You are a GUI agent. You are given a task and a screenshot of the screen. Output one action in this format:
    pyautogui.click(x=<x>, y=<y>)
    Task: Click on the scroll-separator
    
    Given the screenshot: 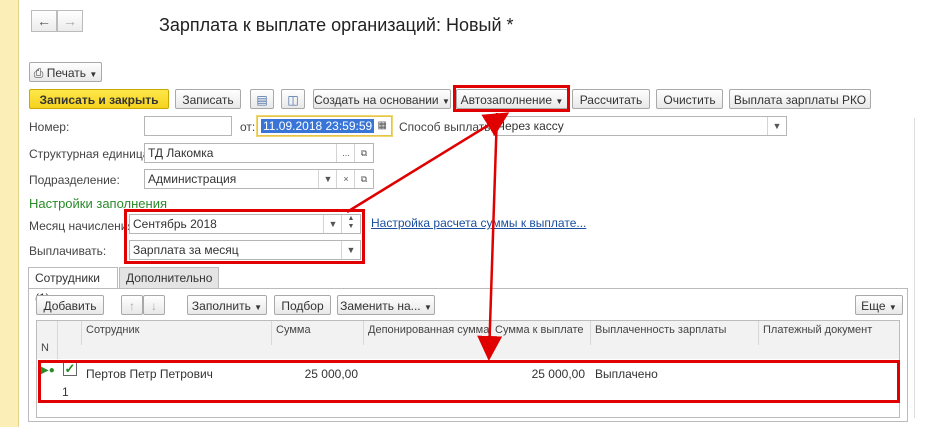 What is the action you would take?
    pyautogui.click(x=914, y=268)
    